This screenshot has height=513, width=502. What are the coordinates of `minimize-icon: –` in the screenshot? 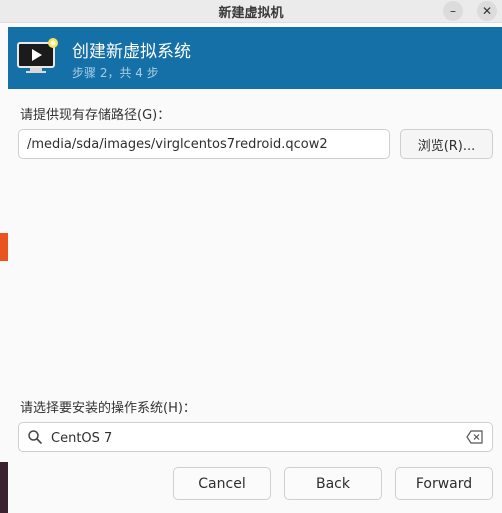 It's located at (453, 11).